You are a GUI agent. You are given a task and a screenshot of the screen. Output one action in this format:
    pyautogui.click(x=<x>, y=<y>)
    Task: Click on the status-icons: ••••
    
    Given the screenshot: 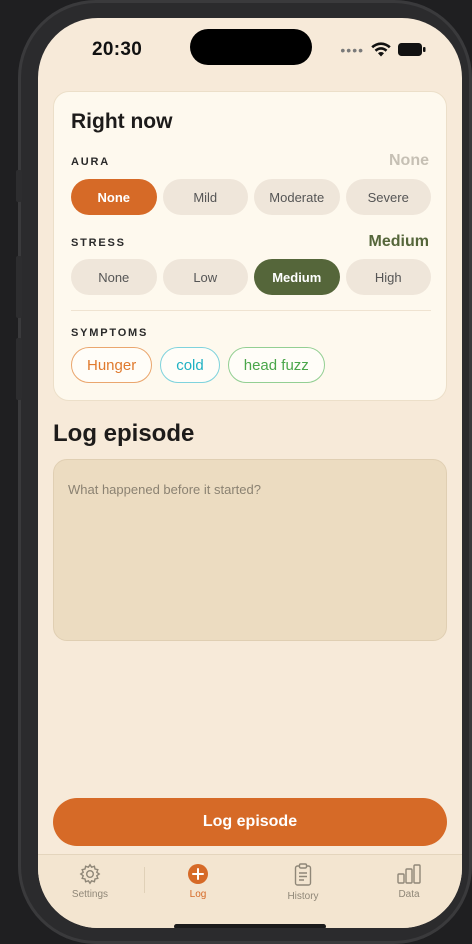 What is the action you would take?
    pyautogui.click(x=383, y=49)
    